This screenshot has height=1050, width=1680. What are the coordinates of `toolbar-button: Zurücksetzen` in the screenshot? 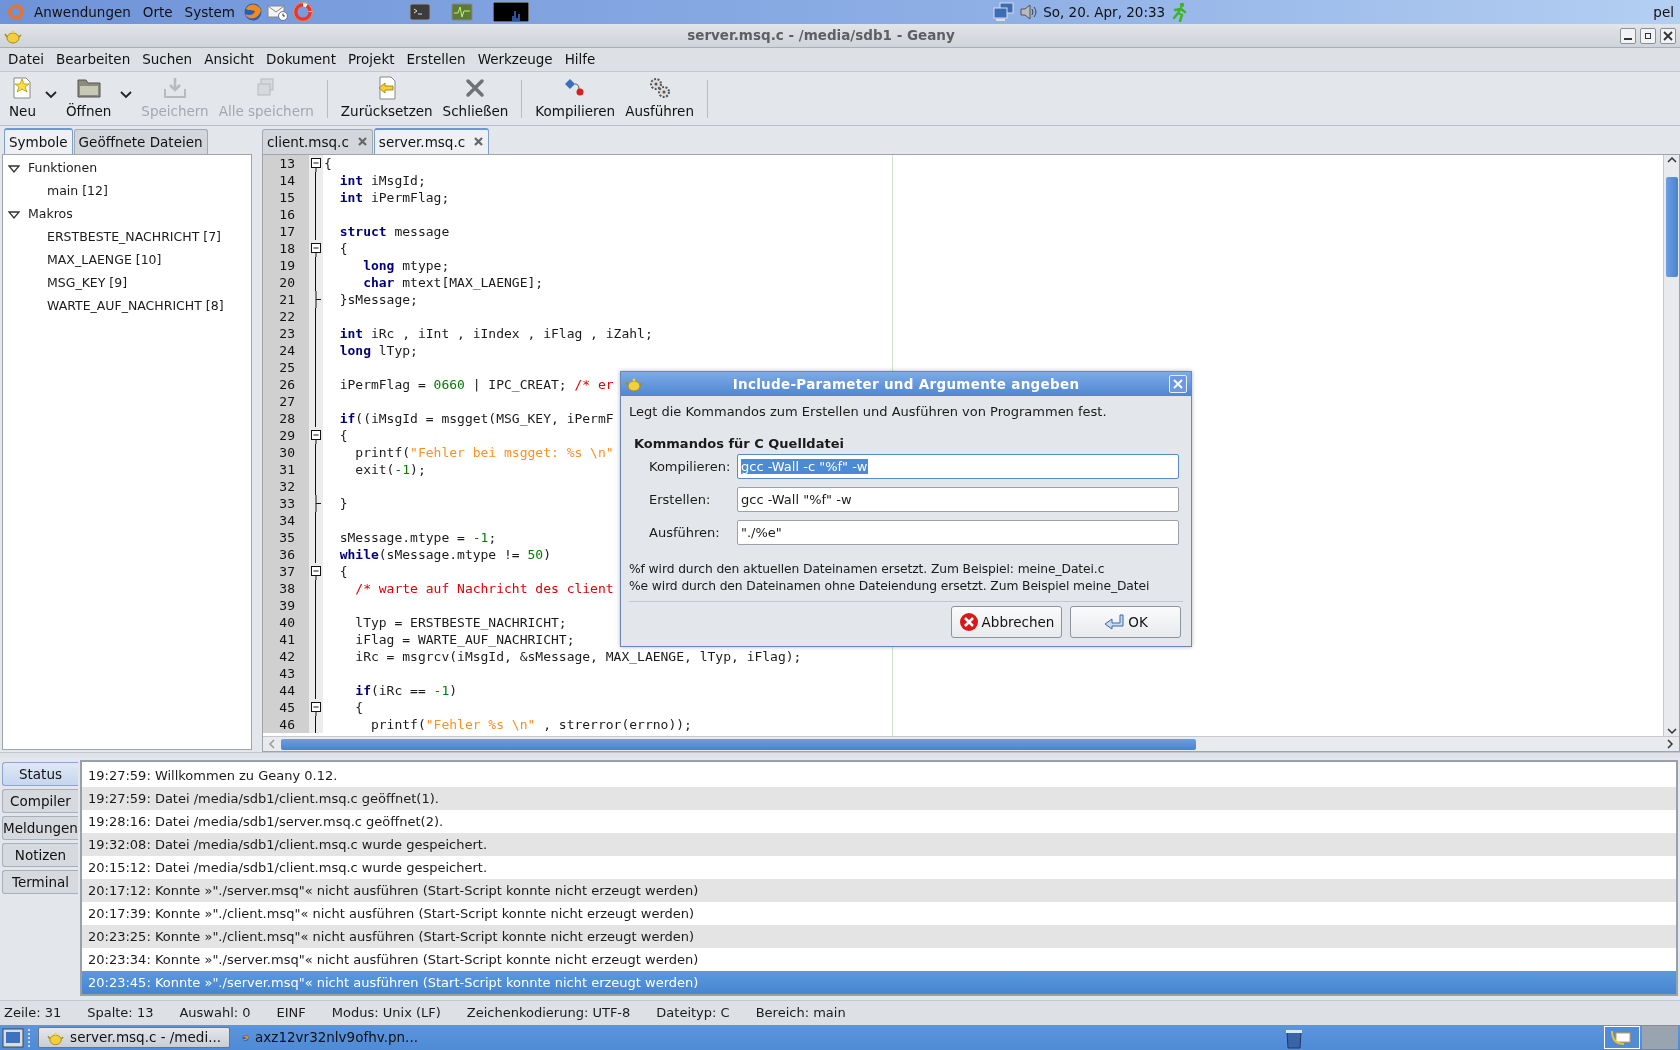 It's located at (386, 98).